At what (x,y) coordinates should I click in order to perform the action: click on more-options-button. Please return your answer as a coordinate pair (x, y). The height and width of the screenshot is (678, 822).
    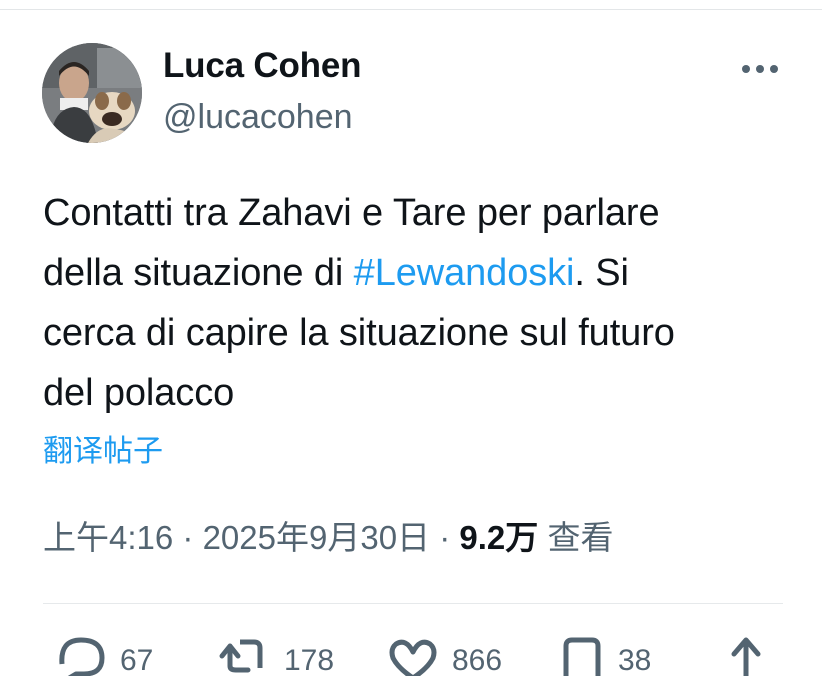
    Looking at the image, I should click on (760, 69).